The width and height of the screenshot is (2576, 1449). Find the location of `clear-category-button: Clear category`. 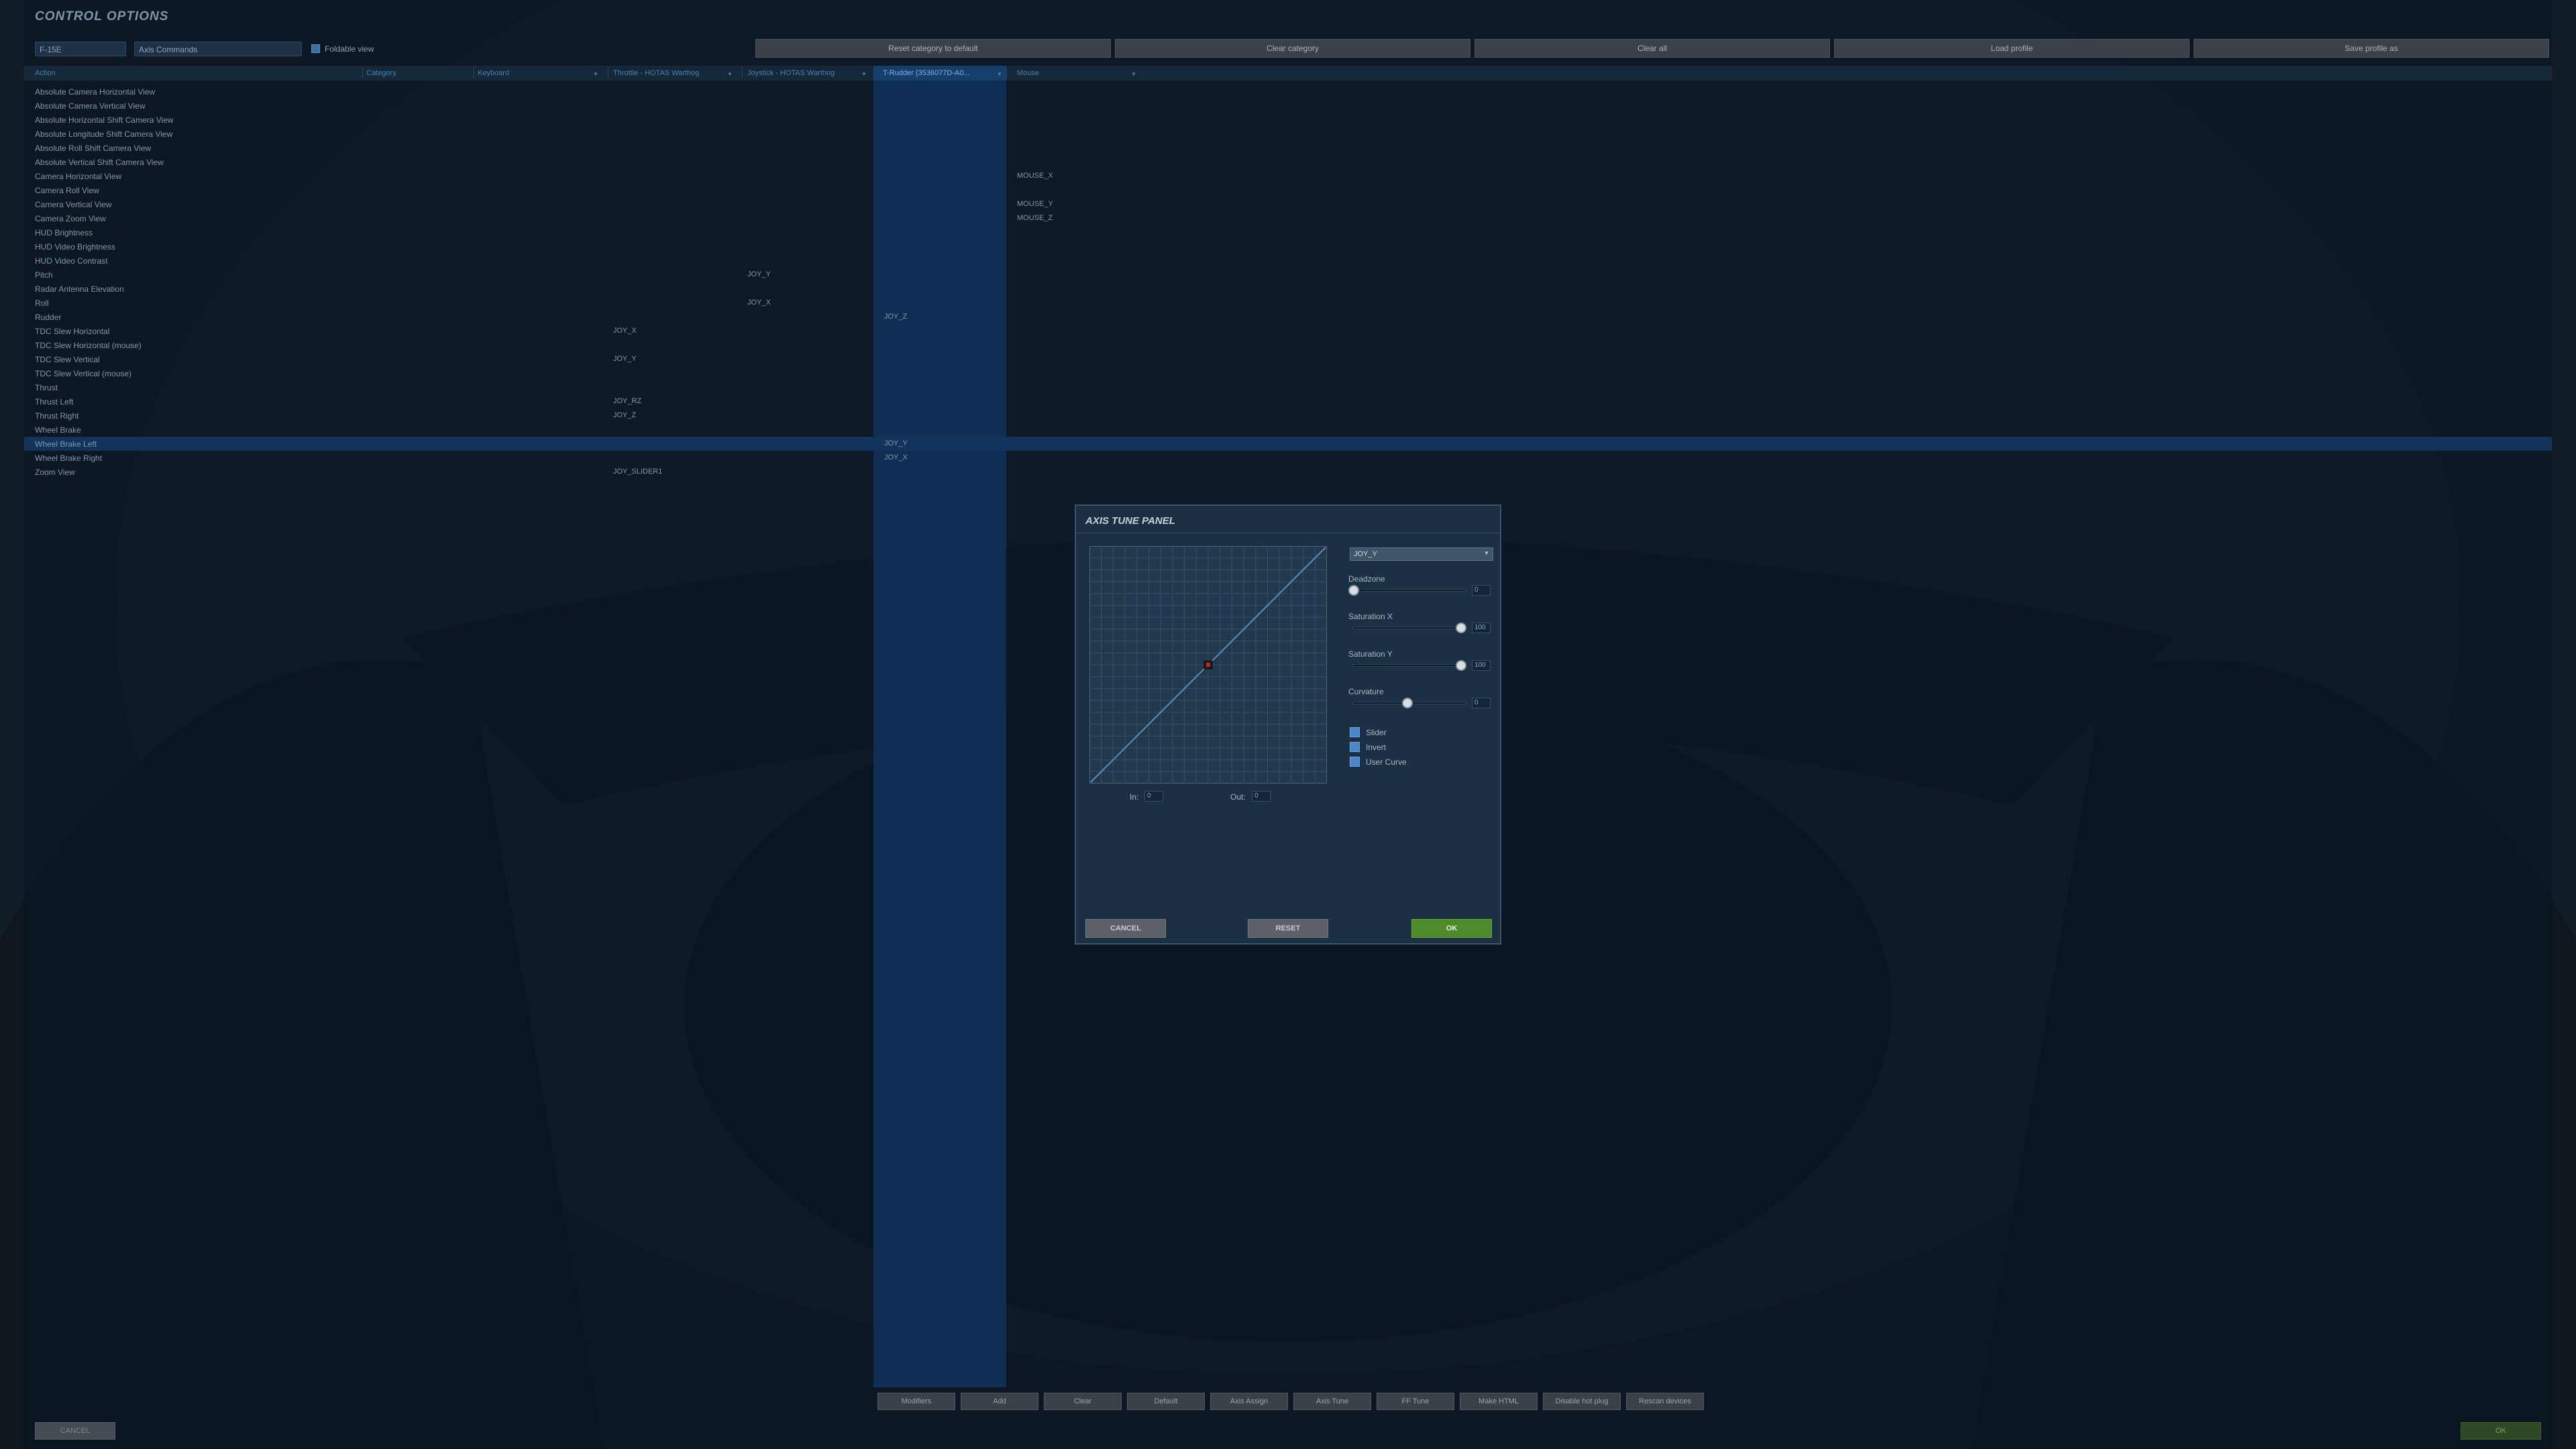

clear-category-button: Clear category is located at coordinates (1292, 48).